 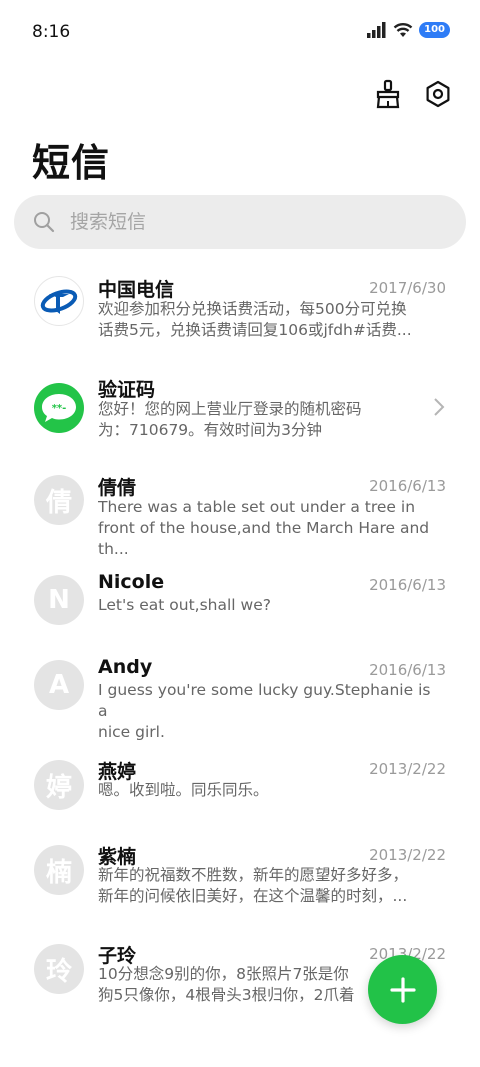 I want to click on preview-line: 嗯。收到啦。同乐同乐。, so click(x=183, y=790).